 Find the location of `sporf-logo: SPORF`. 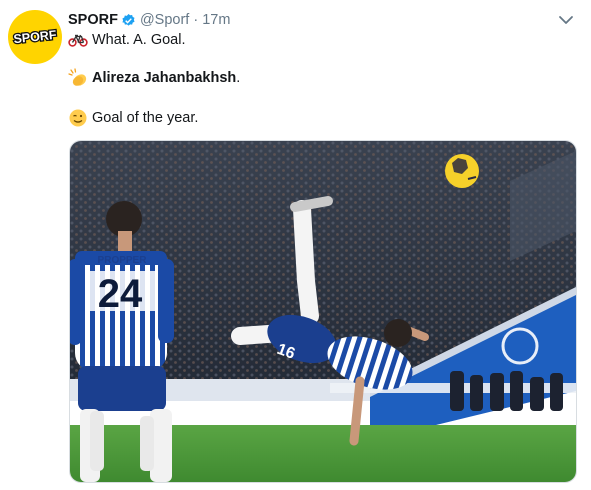

sporf-logo: SPORF is located at coordinates (35, 36).